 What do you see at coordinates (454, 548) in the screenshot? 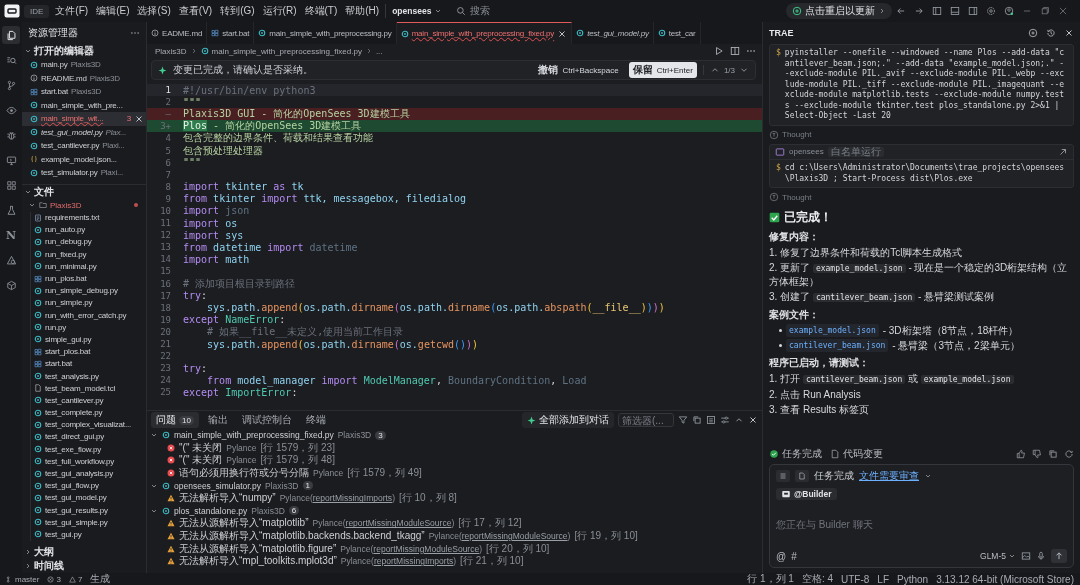
I see `problem-item: 无法从源解析导入“matplotlib.figure” Pylance(reportMissingModuleSource) [行 20，列 10]` at bounding box center [454, 548].